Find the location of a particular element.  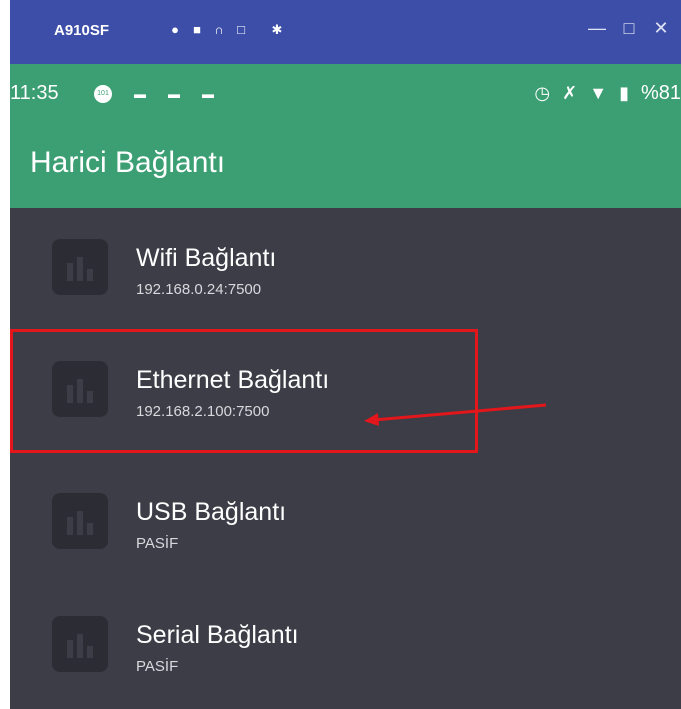

camera-icon: ● is located at coordinates (175, 30).